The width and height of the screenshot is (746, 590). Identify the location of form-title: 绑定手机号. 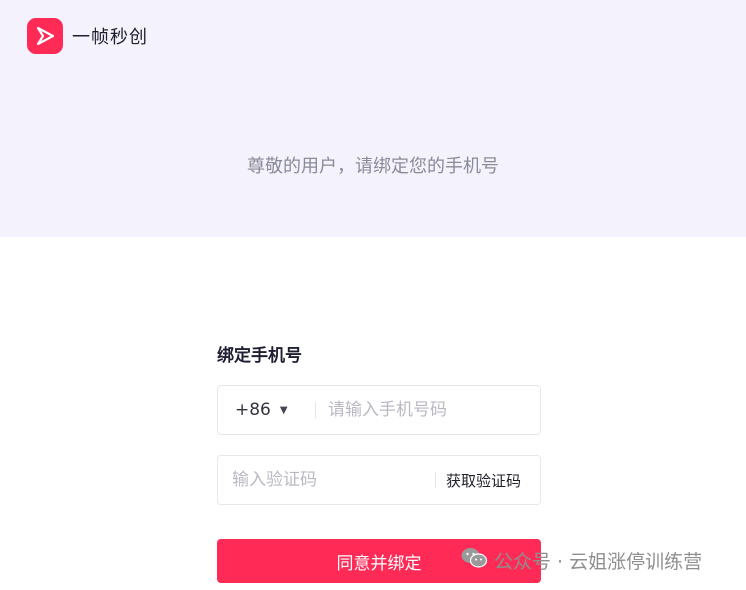
(259, 356).